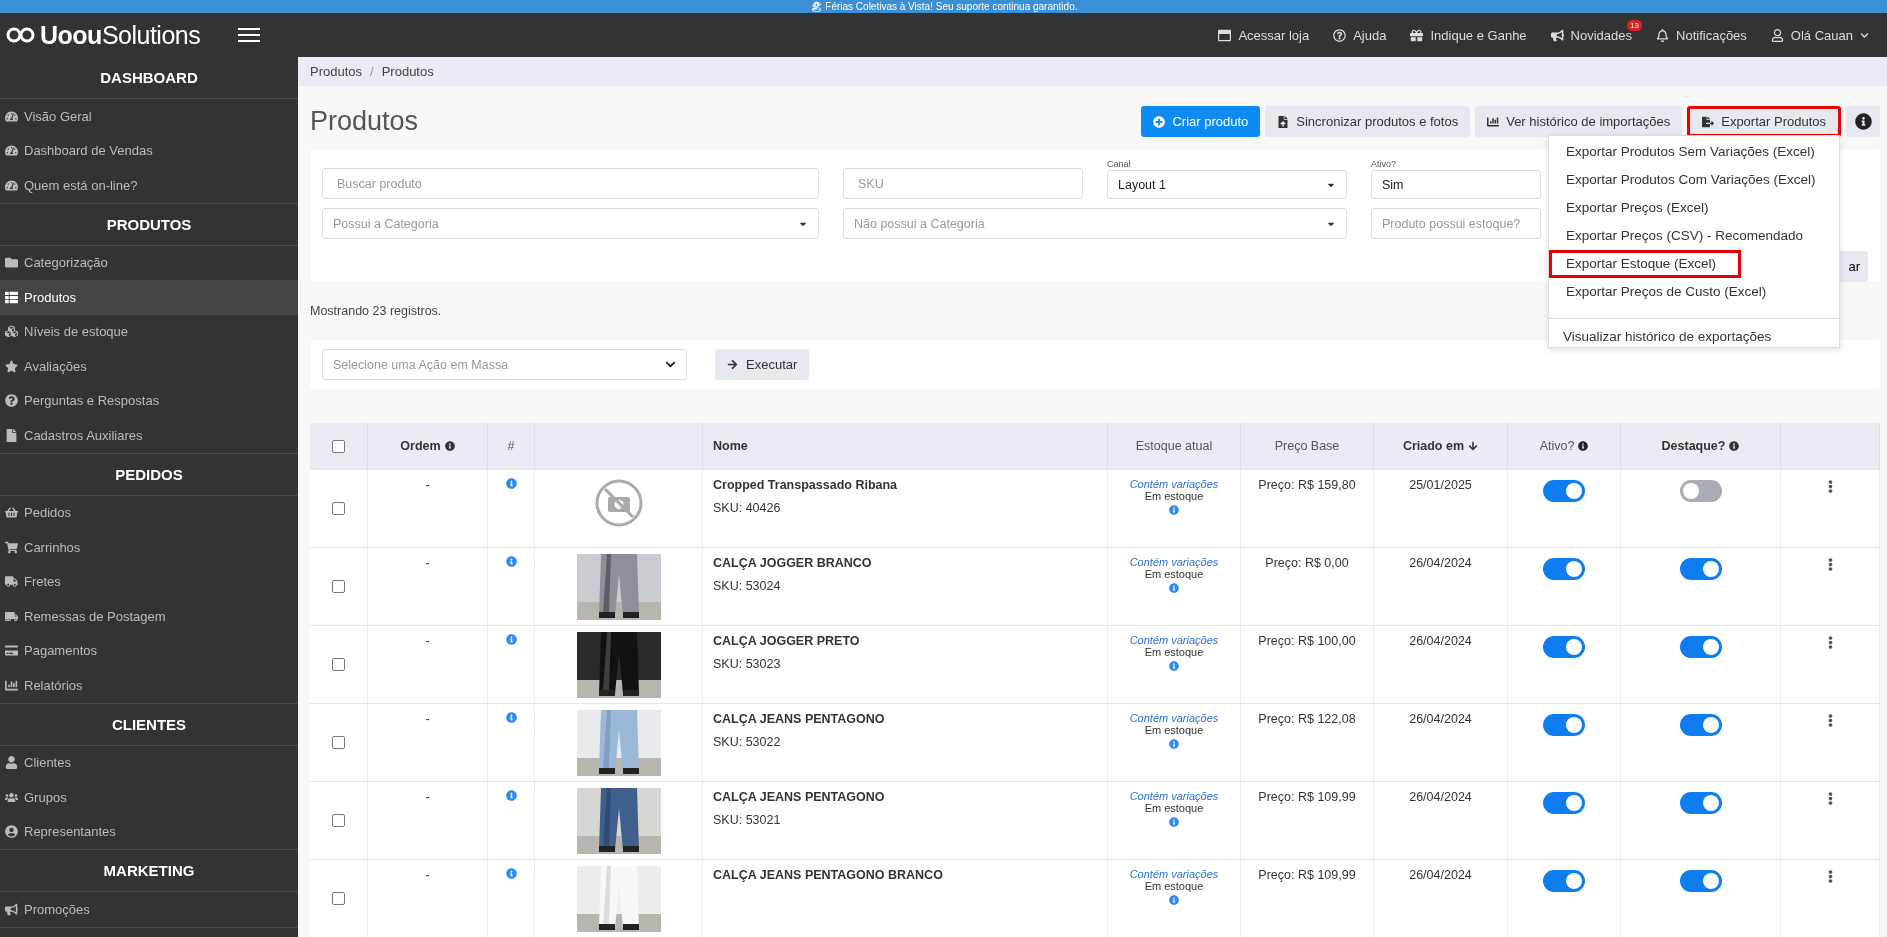 This screenshot has height=937, width=1887. What do you see at coordinates (1579, 122) in the screenshot?
I see `action-button: Ver histórico de importações` at bounding box center [1579, 122].